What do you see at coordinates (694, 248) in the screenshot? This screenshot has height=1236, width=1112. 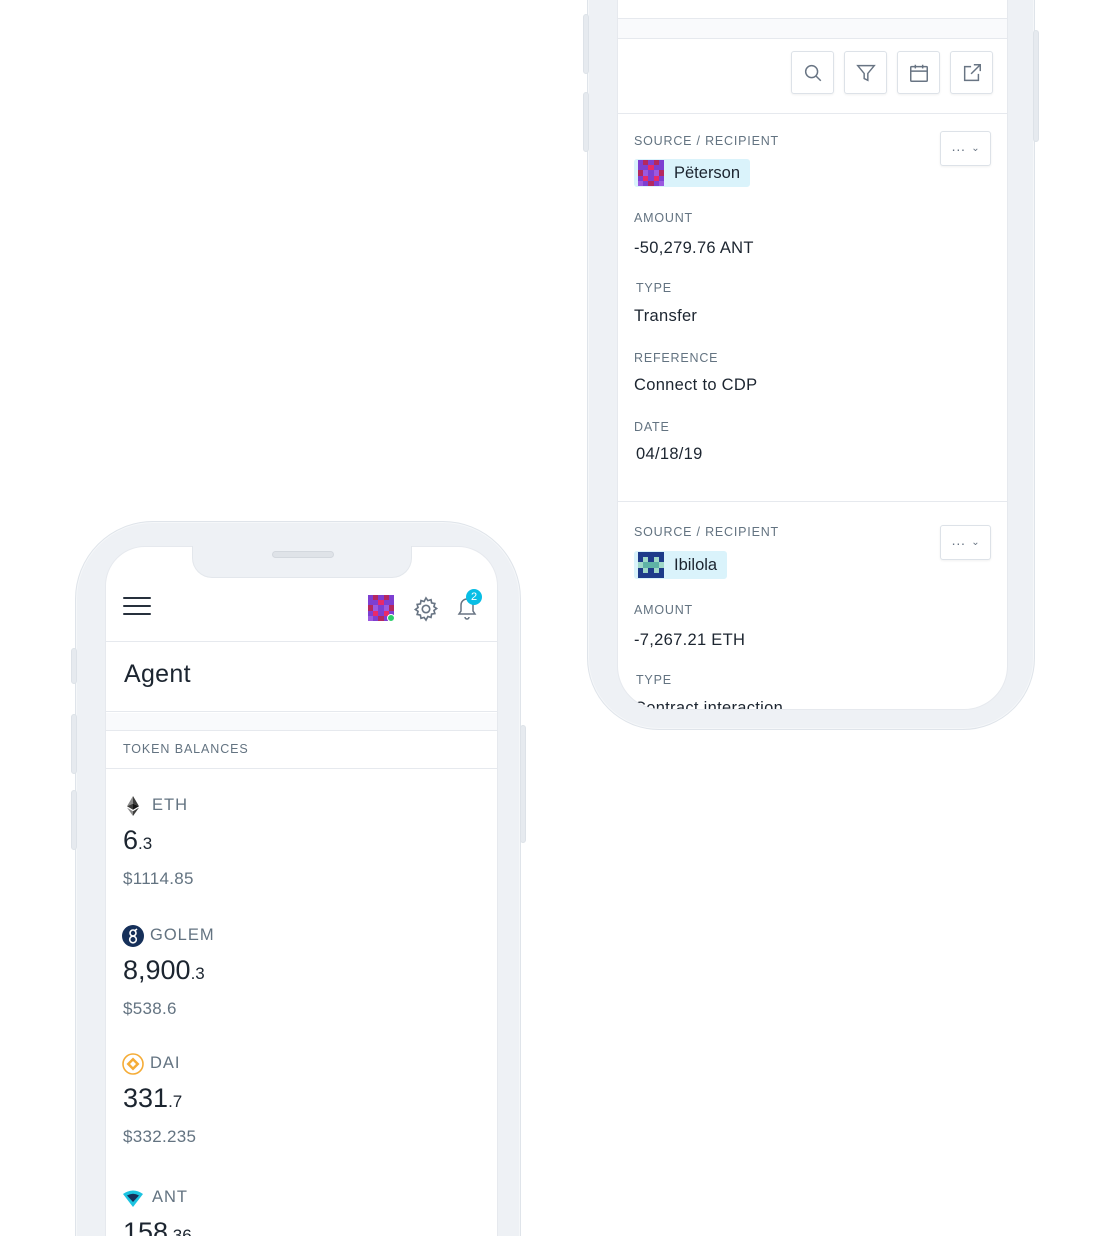 I see `amount-value: -50,279.76 ANT` at bounding box center [694, 248].